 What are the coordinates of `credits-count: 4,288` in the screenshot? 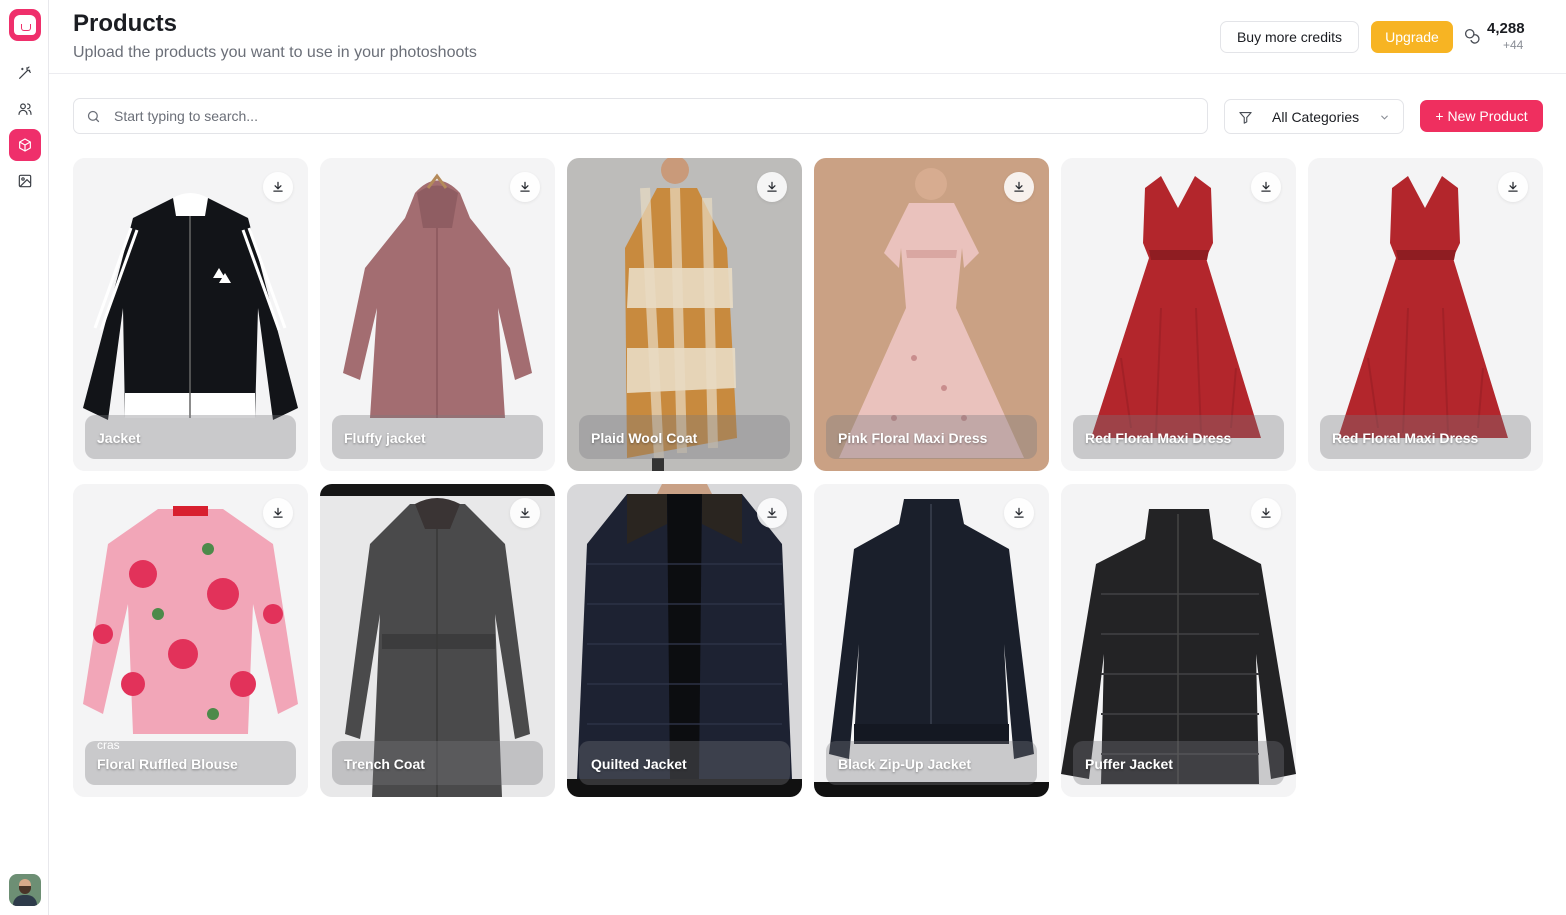 It's located at (1506, 28).